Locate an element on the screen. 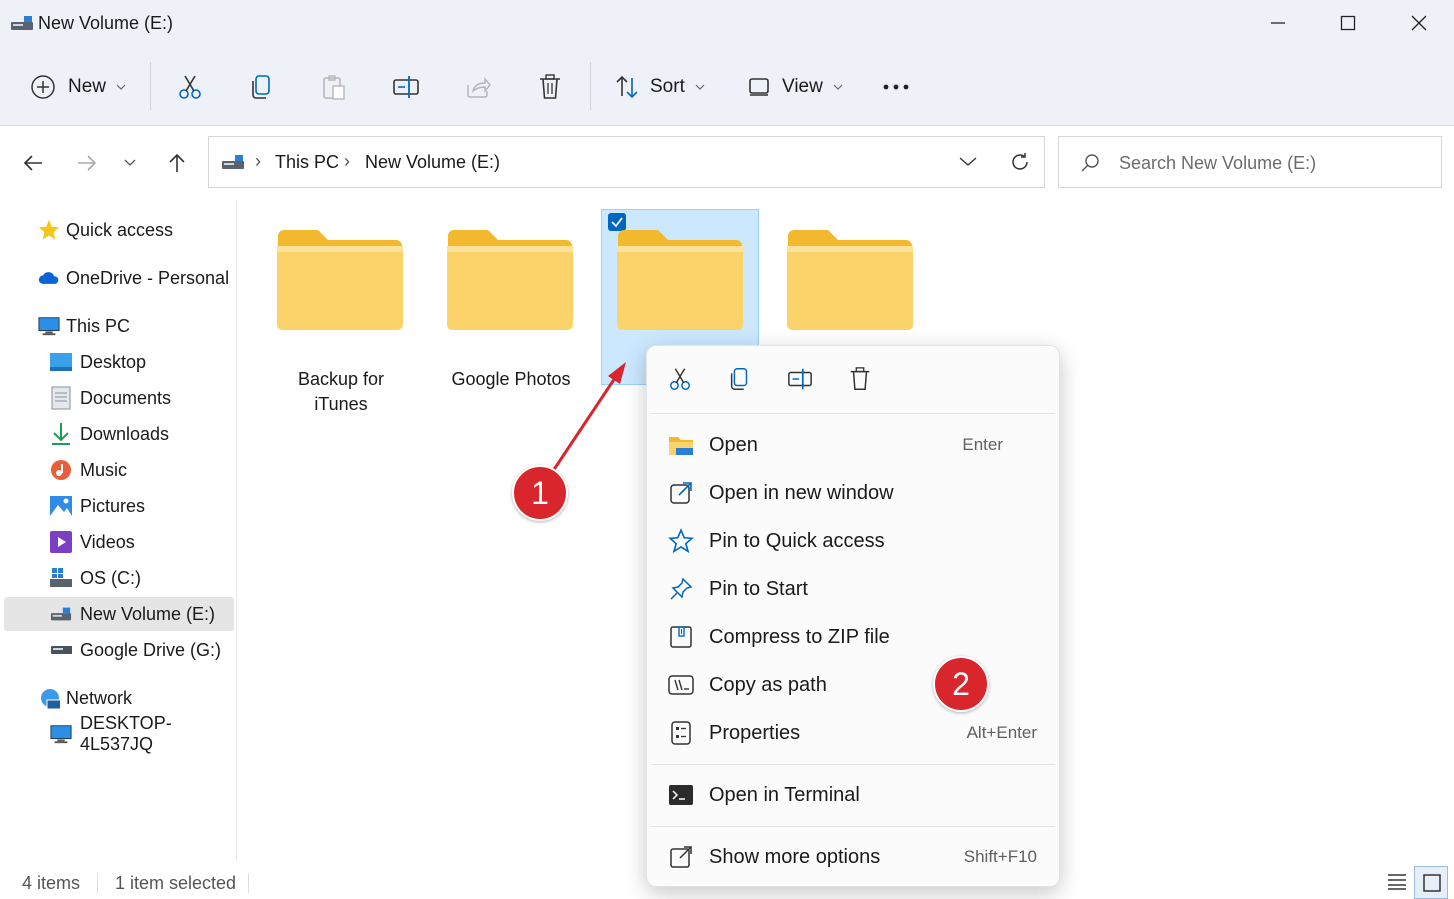  menu-delete-button is located at coordinates (861, 380).